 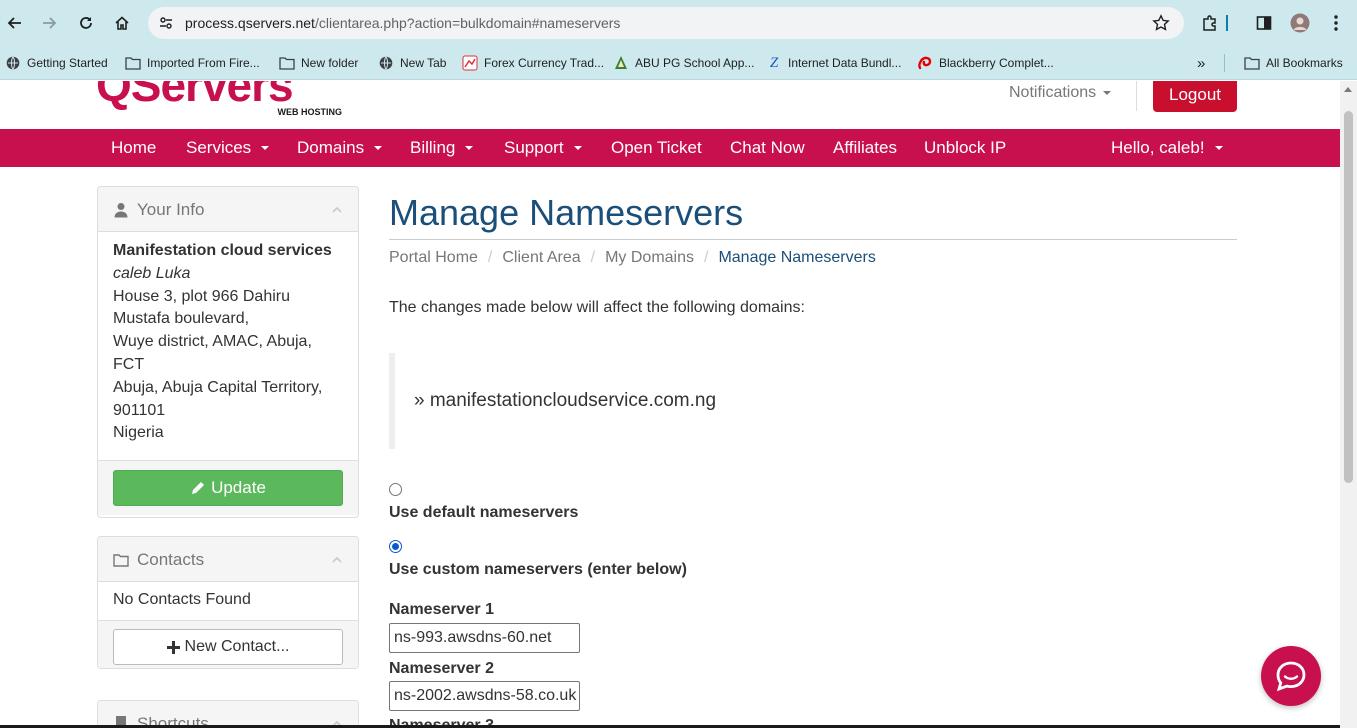 I want to click on custom-nameservers-label: Use custom nameservers (enter below), so click(x=538, y=570).